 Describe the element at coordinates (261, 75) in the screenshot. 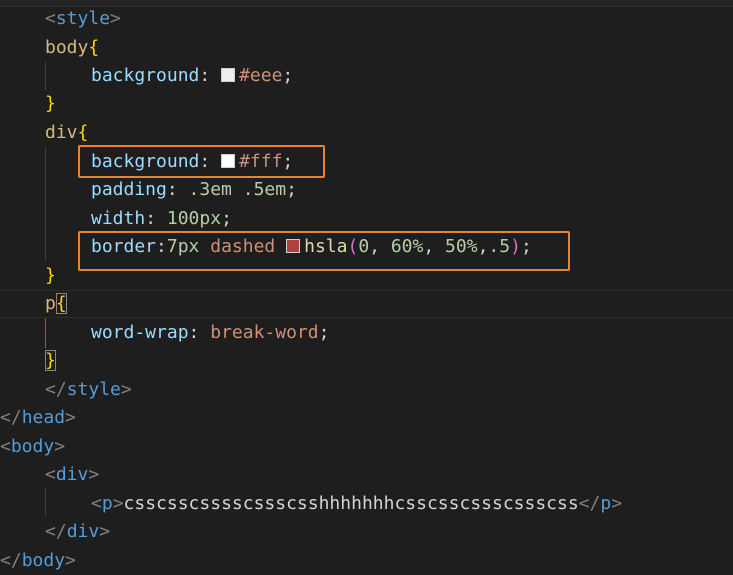

I see `css-value: #eee` at that location.